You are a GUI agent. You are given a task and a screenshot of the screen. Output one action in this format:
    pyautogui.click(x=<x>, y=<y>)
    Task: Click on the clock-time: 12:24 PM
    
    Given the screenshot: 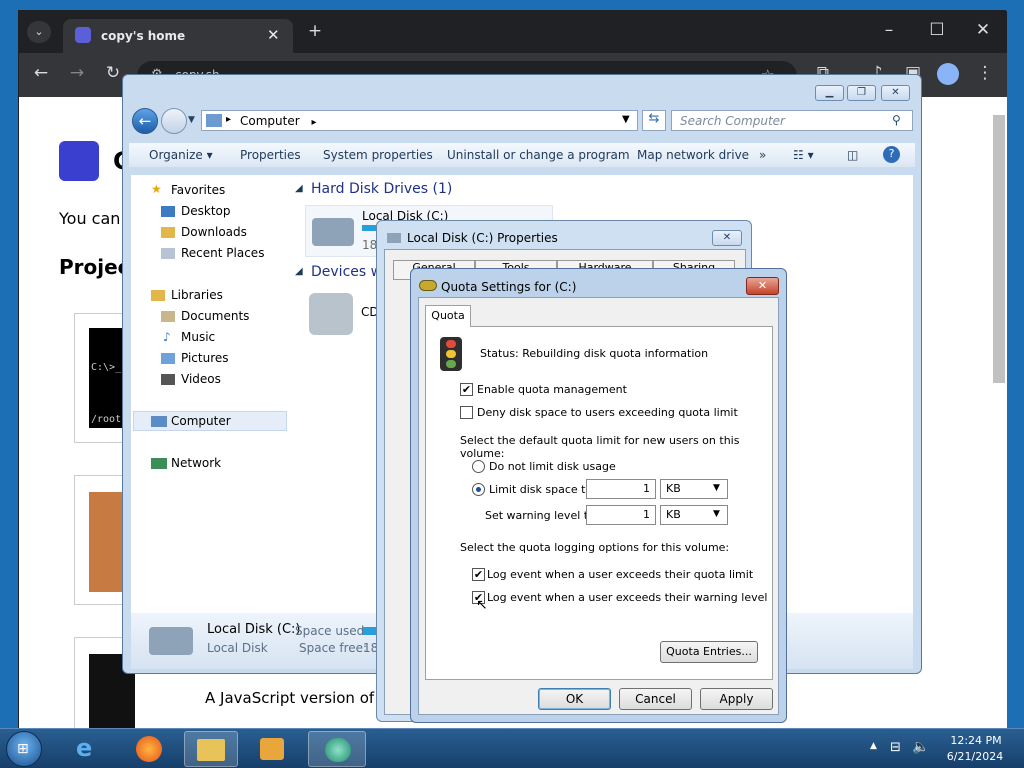 What is the action you would take?
    pyautogui.click(x=976, y=740)
    